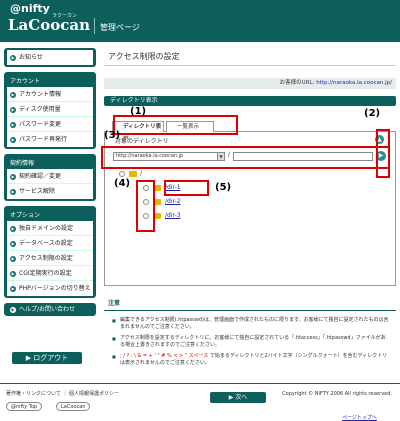 This screenshot has height=421, width=400. I want to click on sidebar-item-database: ▶ データベースの設定, so click(50, 243).